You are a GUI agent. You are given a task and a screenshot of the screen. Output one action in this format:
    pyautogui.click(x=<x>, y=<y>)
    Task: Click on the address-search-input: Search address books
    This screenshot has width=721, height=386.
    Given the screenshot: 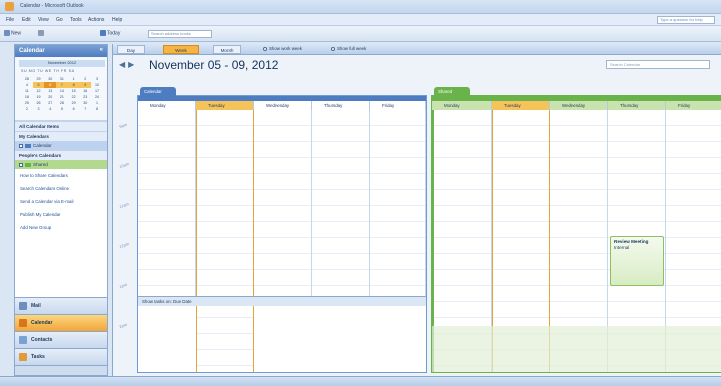 What is the action you would take?
    pyautogui.click(x=180, y=34)
    